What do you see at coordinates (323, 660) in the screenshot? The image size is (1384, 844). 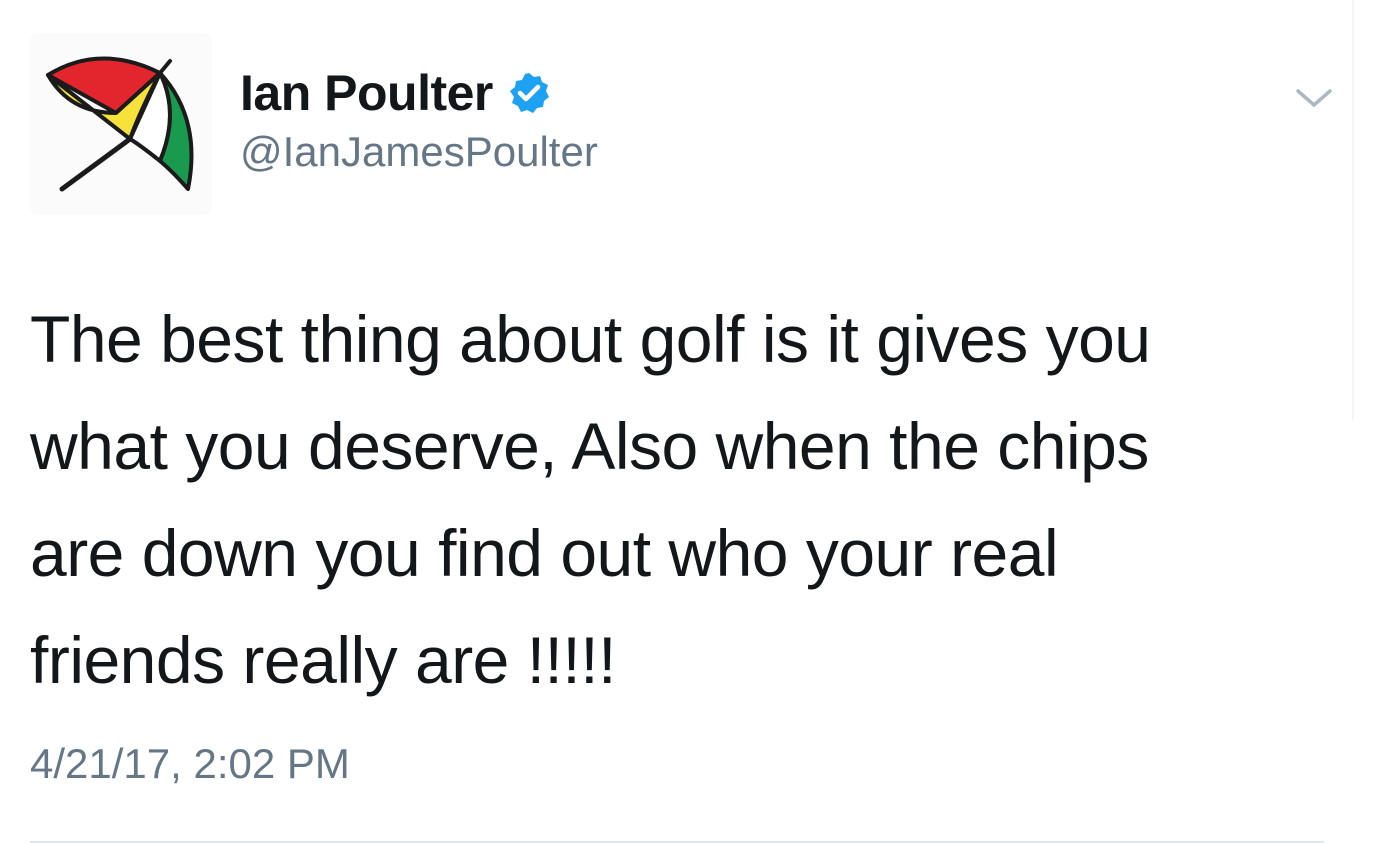 I see `tweet-text-line: friends really are !!!!!` at bounding box center [323, 660].